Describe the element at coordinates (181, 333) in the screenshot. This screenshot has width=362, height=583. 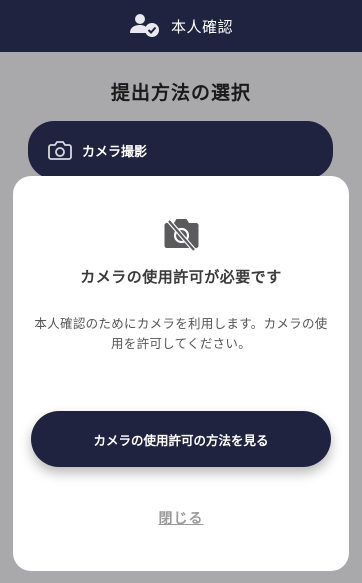
I see `modal-message: 本人確認のためにカメラを利用します。カメラの使用を許可してください。` at that location.